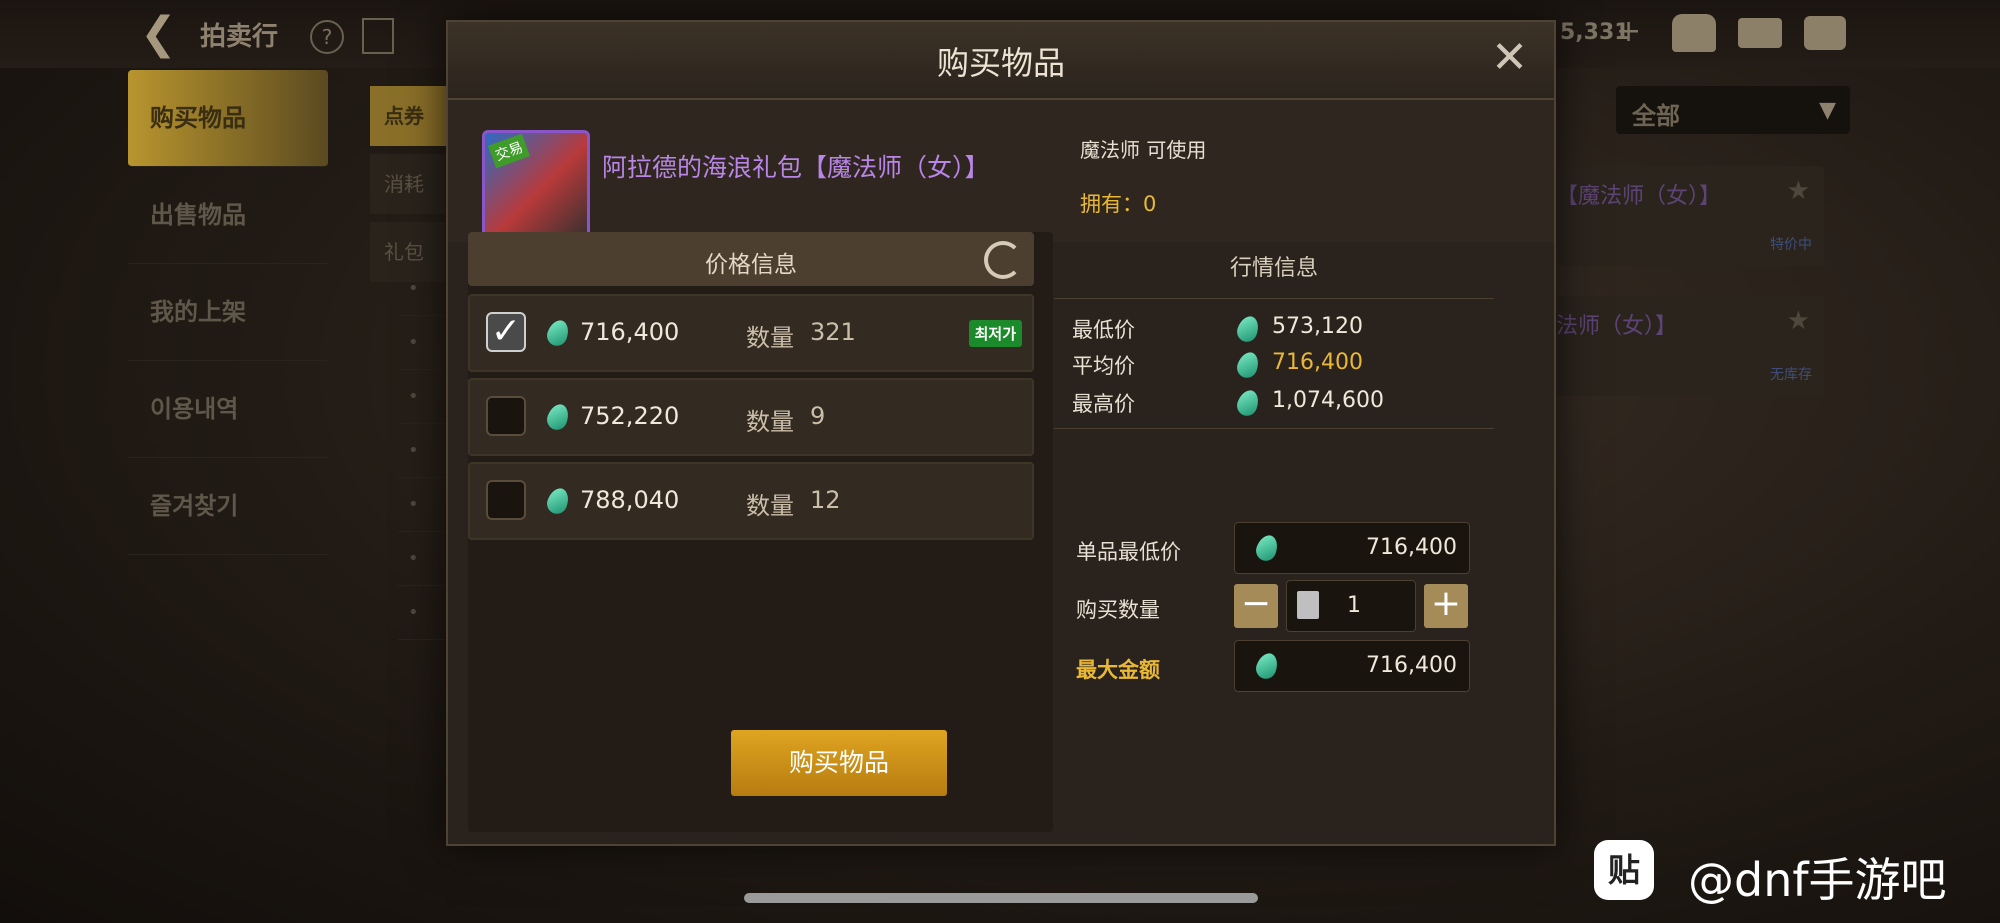  I want to click on lowest-price-badge: 최저가, so click(995, 333).